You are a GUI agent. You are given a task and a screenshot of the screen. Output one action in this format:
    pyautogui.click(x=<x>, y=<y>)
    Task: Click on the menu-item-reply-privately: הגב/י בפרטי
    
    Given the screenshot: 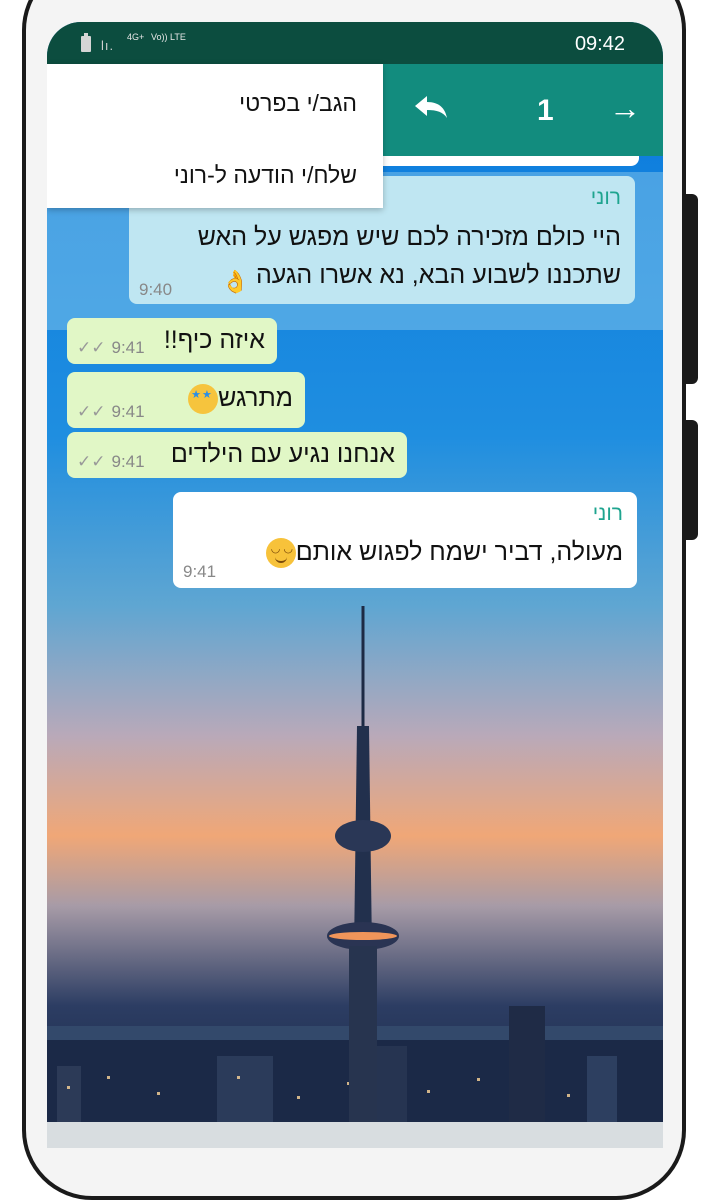 What is the action you would take?
    pyautogui.click(x=298, y=103)
    